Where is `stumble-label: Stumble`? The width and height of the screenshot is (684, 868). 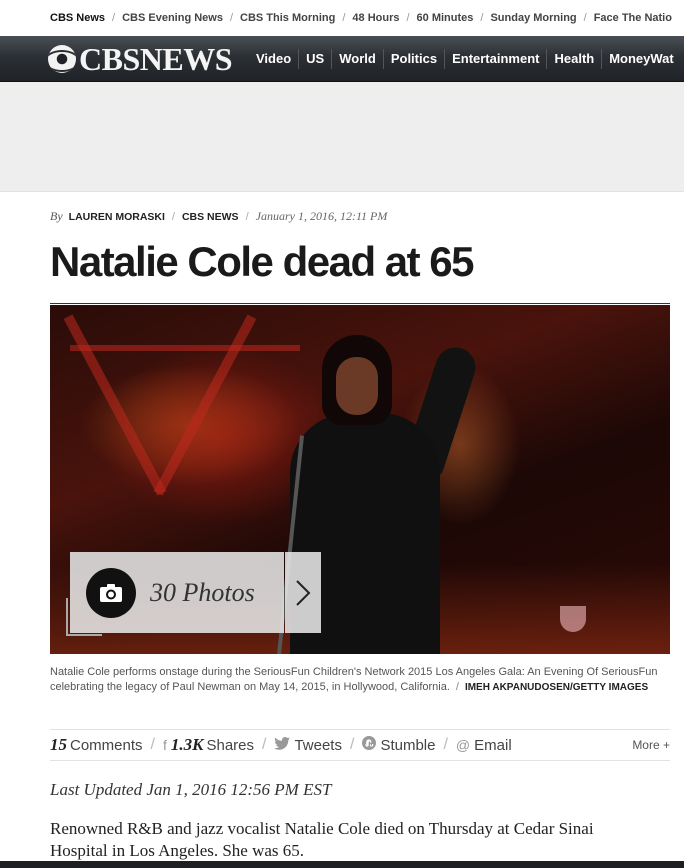
stumble-label: Stumble is located at coordinates (408, 745).